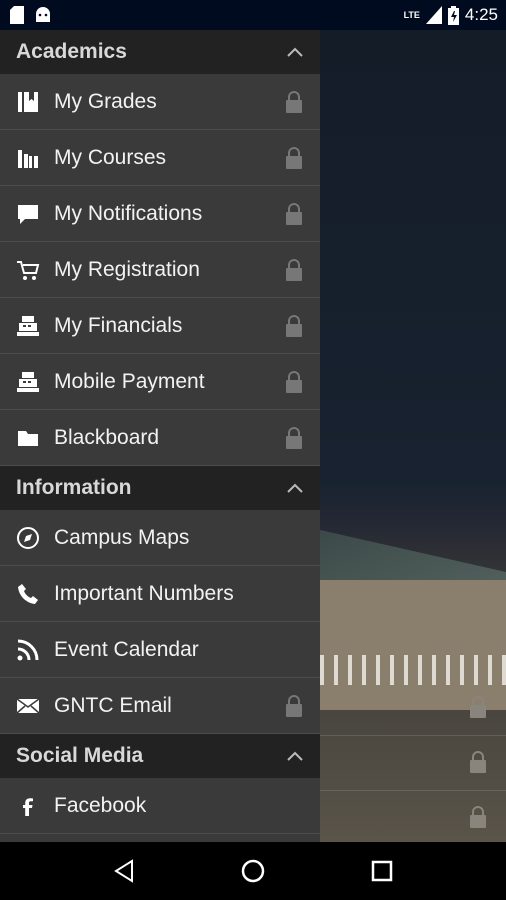 Image resolution: width=506 pixels, height=900 pixels. Describe the element at coordinates (126, 649) in the screenshot. I see `menu-item-label: Event Calendar` at that location.